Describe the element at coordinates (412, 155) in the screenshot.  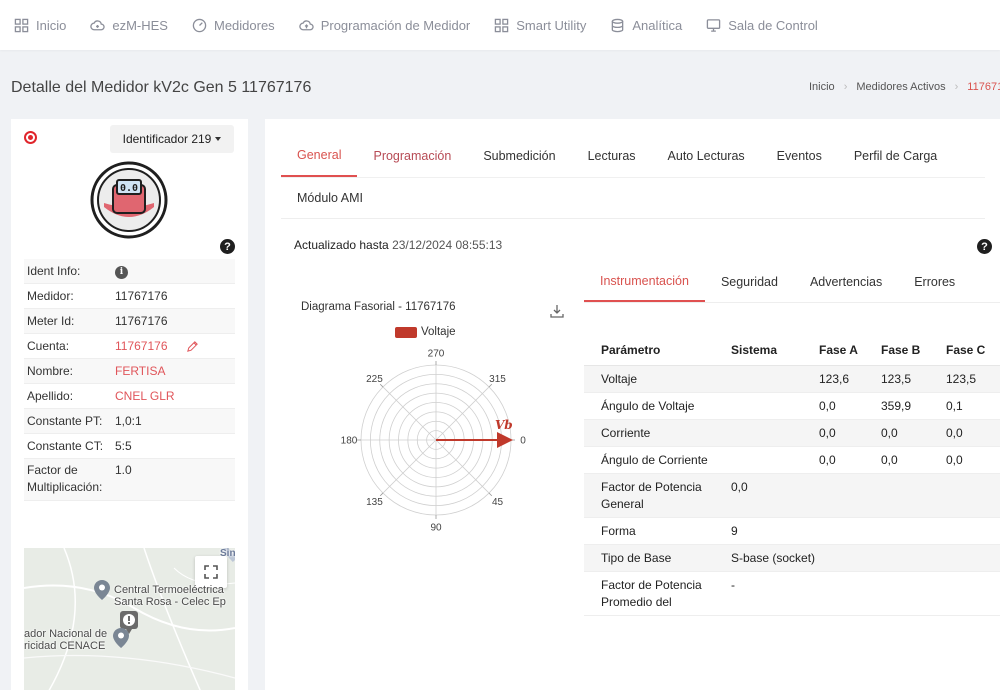
I see `tab-programacion: Programación` at that location.